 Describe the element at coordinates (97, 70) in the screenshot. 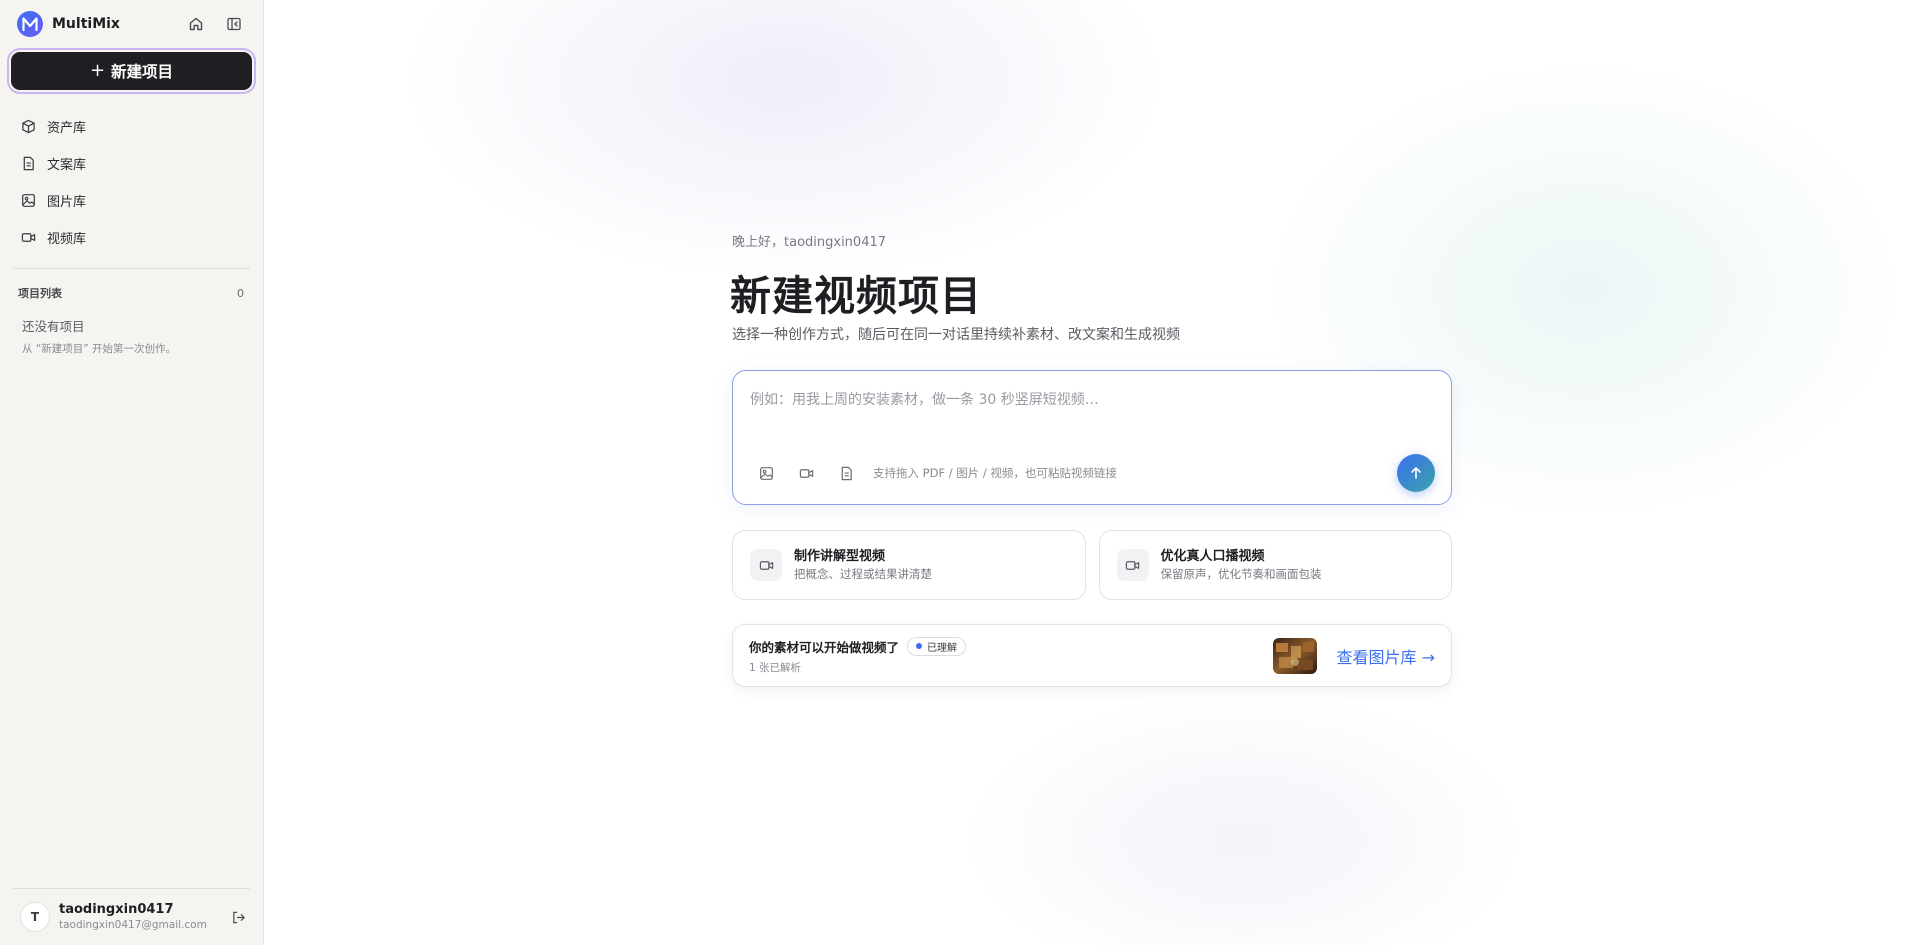

I see `plus-icon: +` at that location.